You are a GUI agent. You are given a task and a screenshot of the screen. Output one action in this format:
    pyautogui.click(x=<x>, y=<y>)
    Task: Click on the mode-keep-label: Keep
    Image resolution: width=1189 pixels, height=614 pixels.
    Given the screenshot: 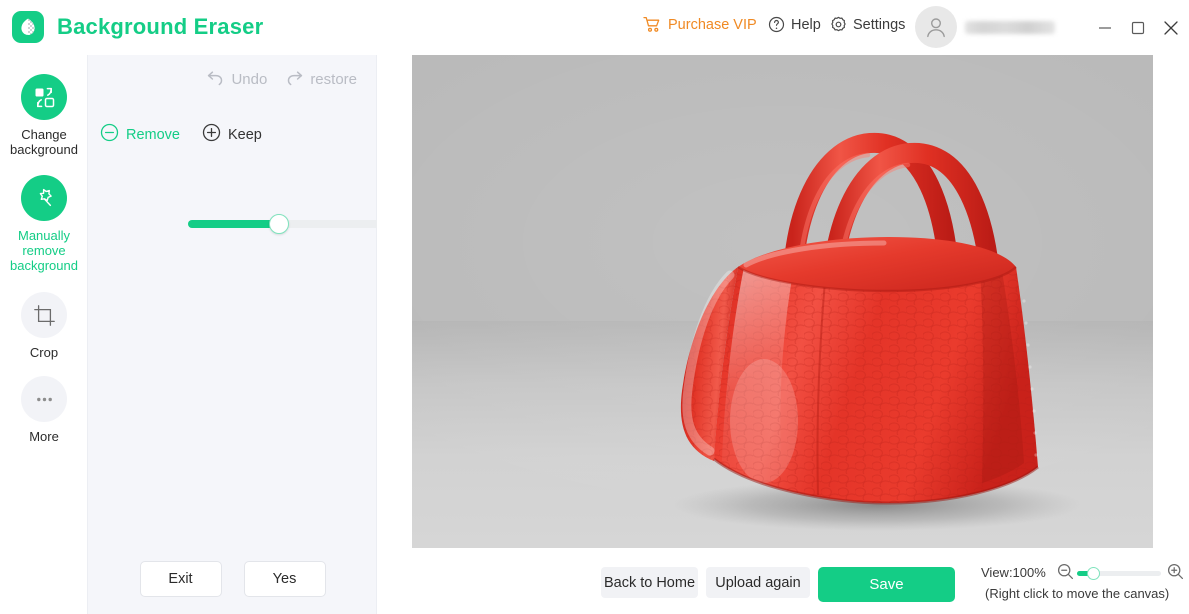 What is the action you would take?
    pyautogui.click(x=245, y=135)
    